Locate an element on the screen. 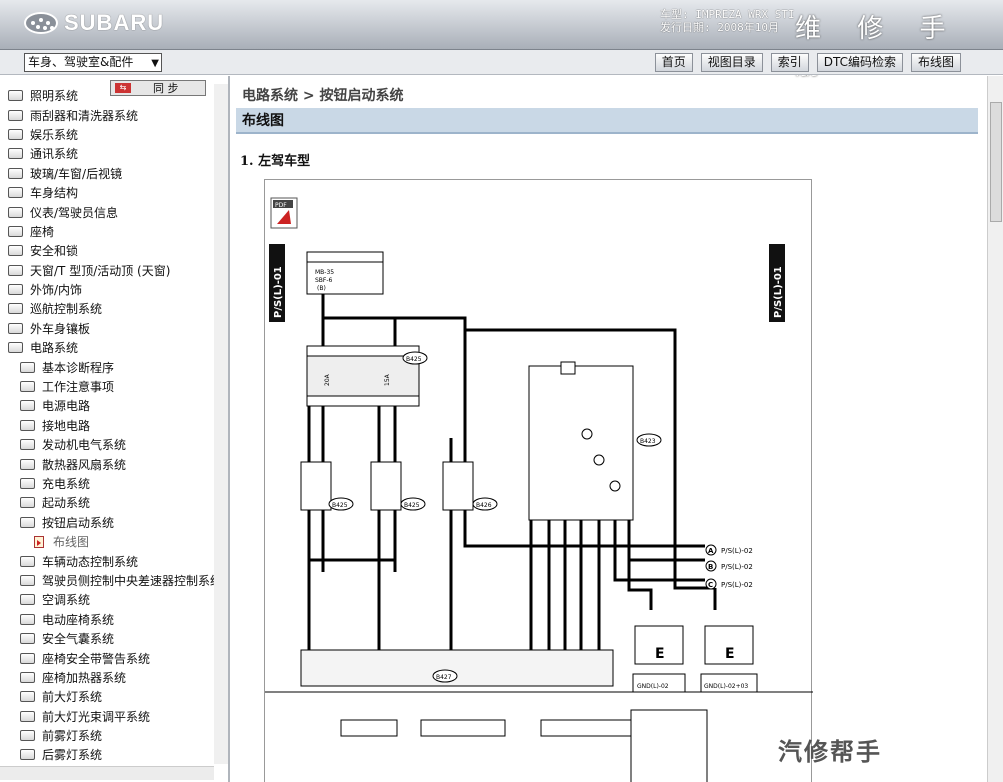  tree-item: 玻璃/车窗/后视镜 is located at coordinates (115, 173).